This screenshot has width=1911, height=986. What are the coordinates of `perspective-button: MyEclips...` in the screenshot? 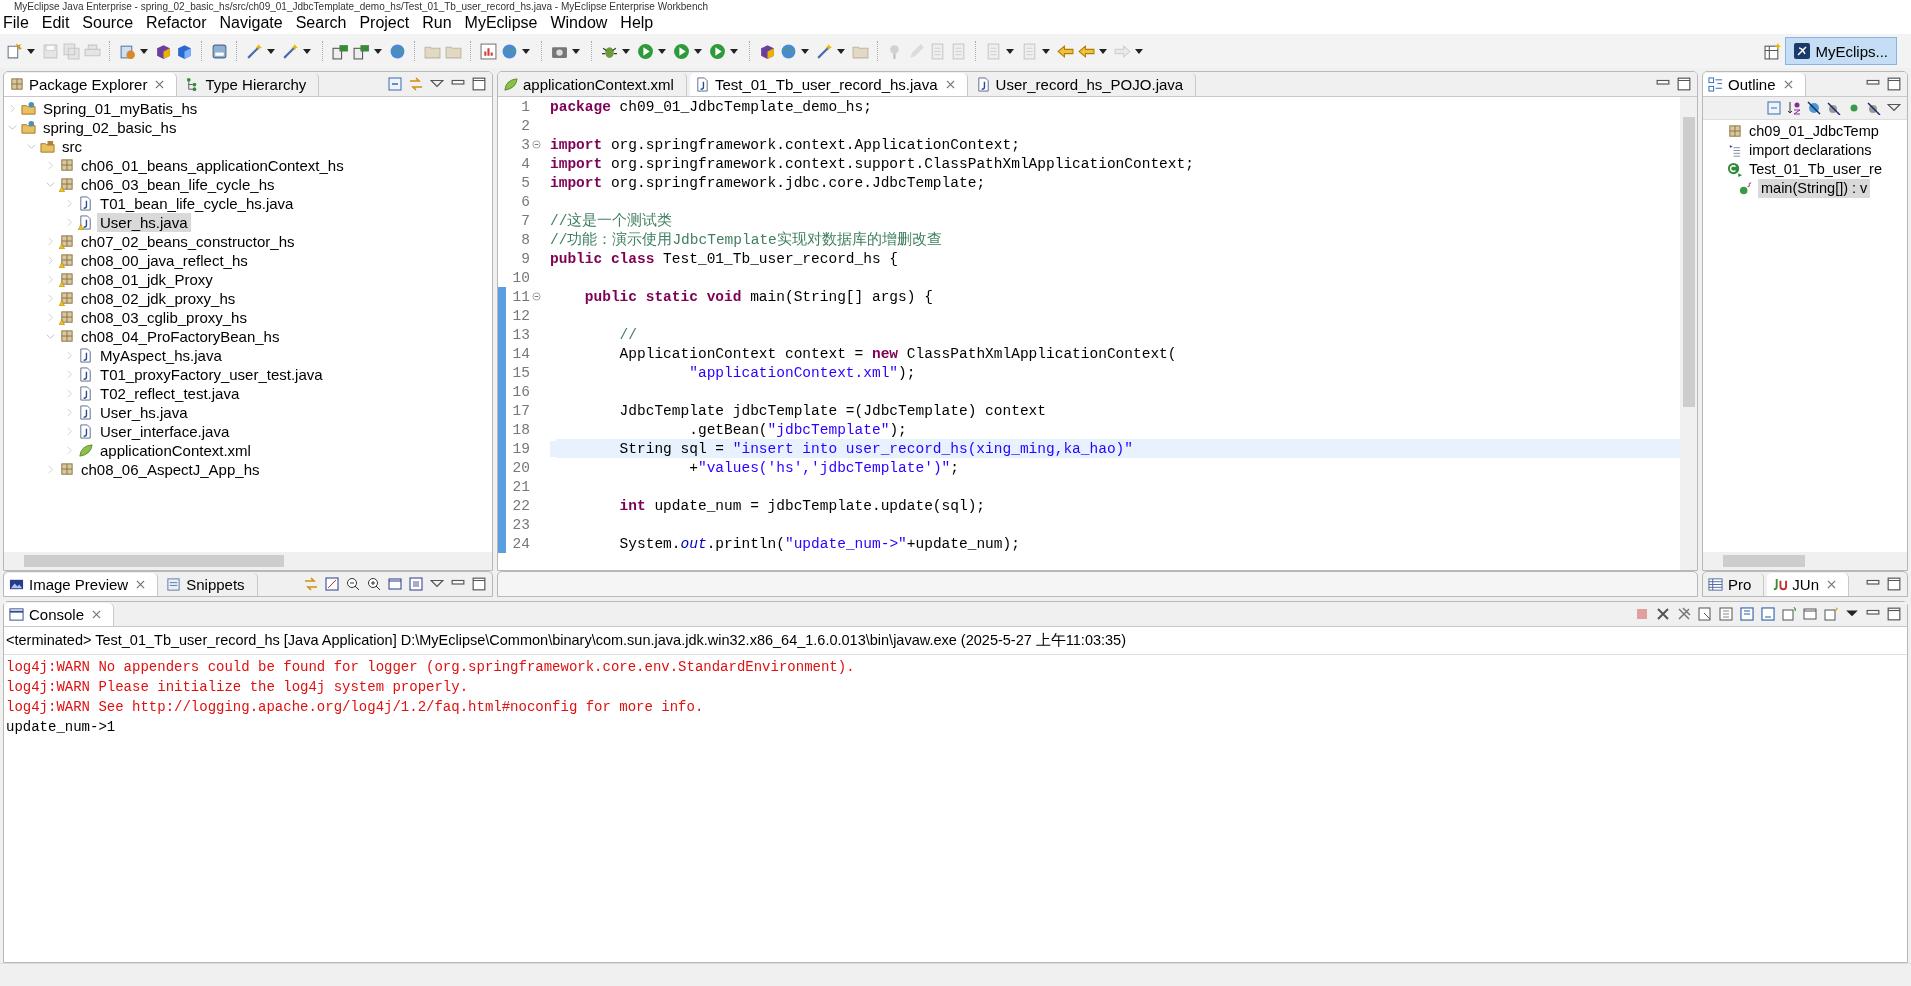 It's located at (1841, 51).